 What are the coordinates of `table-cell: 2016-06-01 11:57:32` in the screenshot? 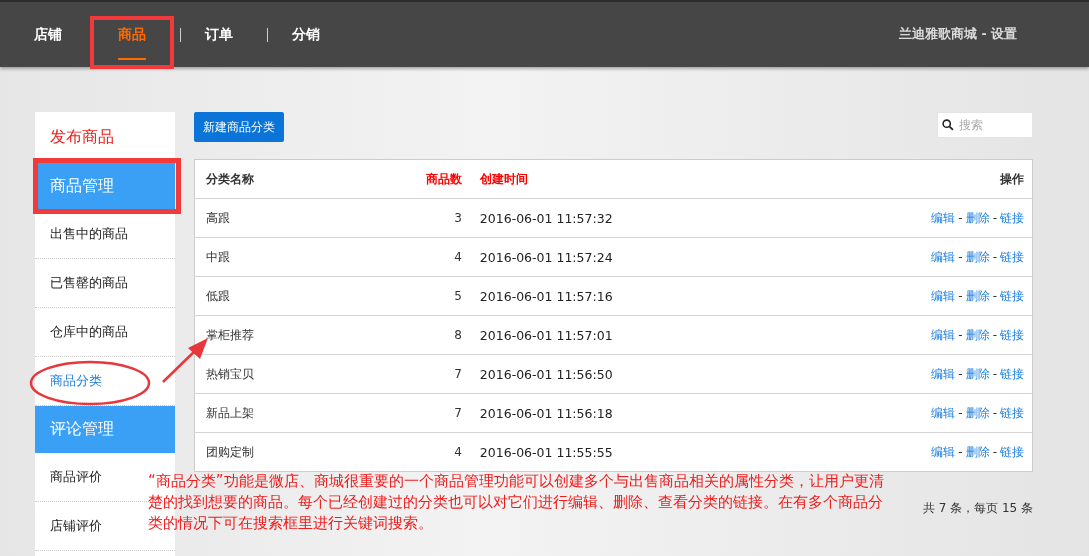 It's located at (546, 218).